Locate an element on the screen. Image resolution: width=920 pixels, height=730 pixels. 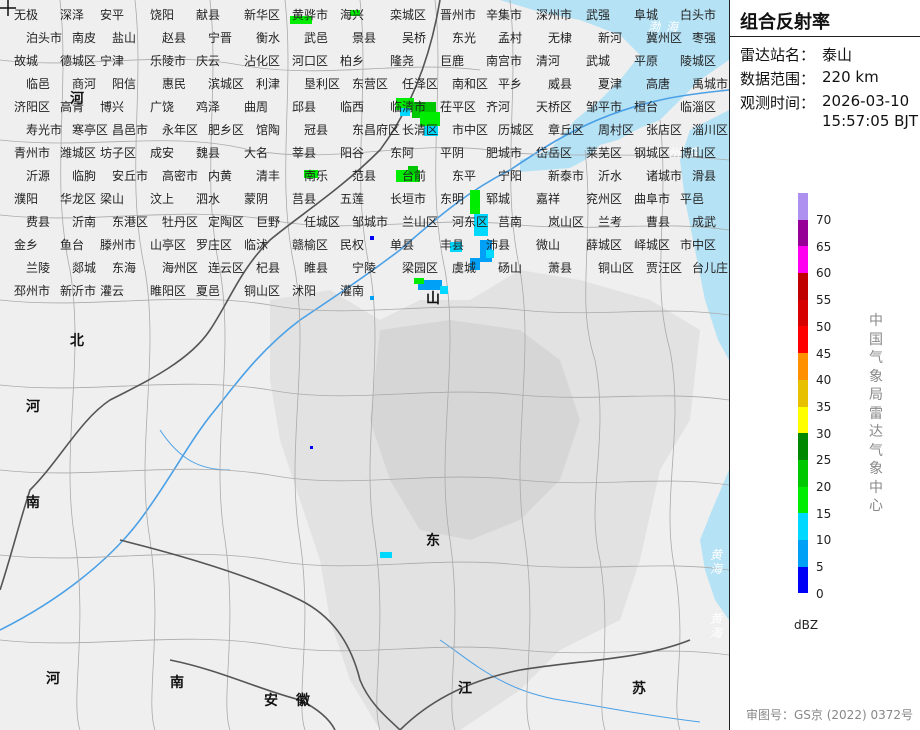
place-label: 青州市 is located at coordinates (32, 153).